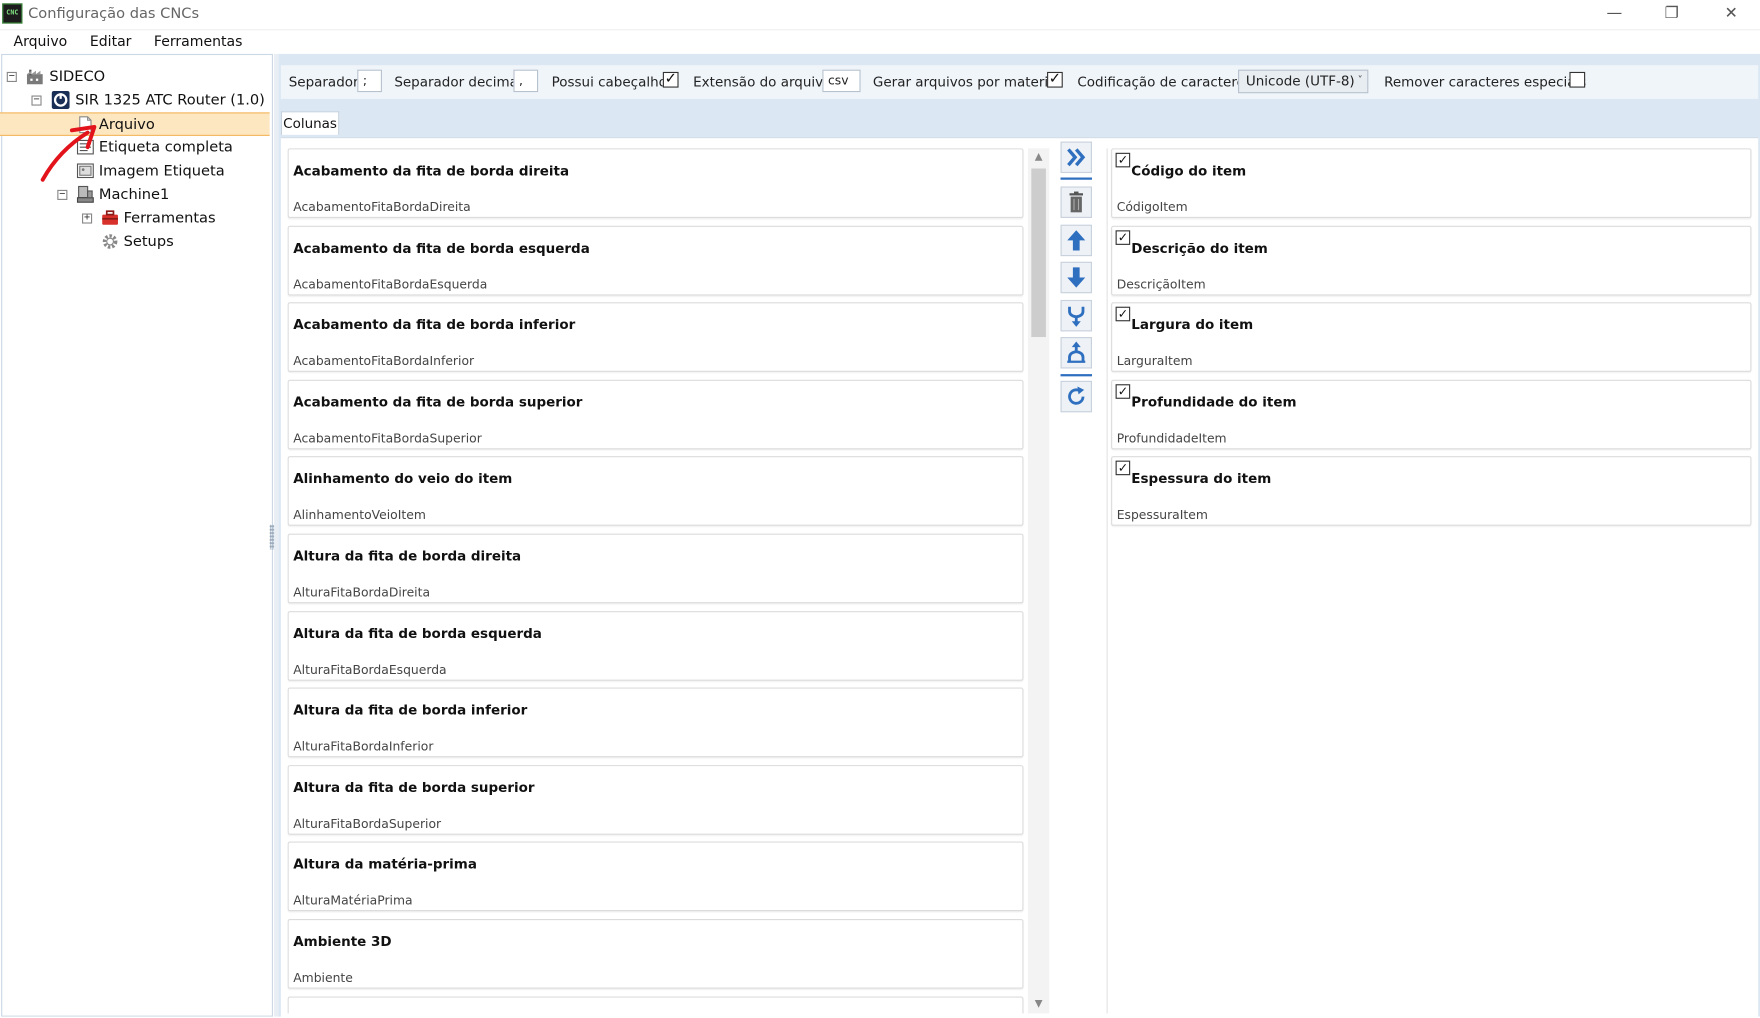 The width and height of the screenshot is (1760, 1018). I want to click on window-title: Configuração das CNCs, so click(114, 14).